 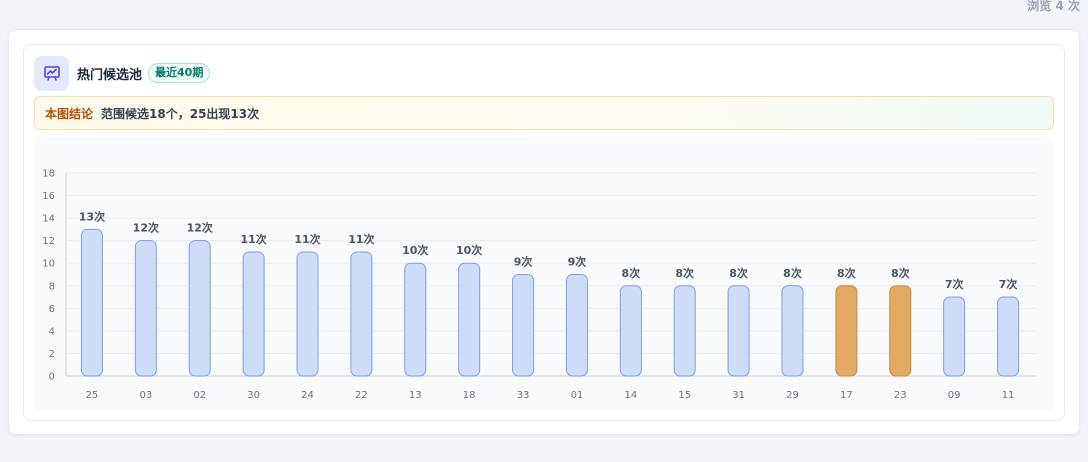 What do you see at coordinates (1053, 6) in the screenshot?
I see `view-count: 浏览 4 次` at bounding box center [1053, 6].